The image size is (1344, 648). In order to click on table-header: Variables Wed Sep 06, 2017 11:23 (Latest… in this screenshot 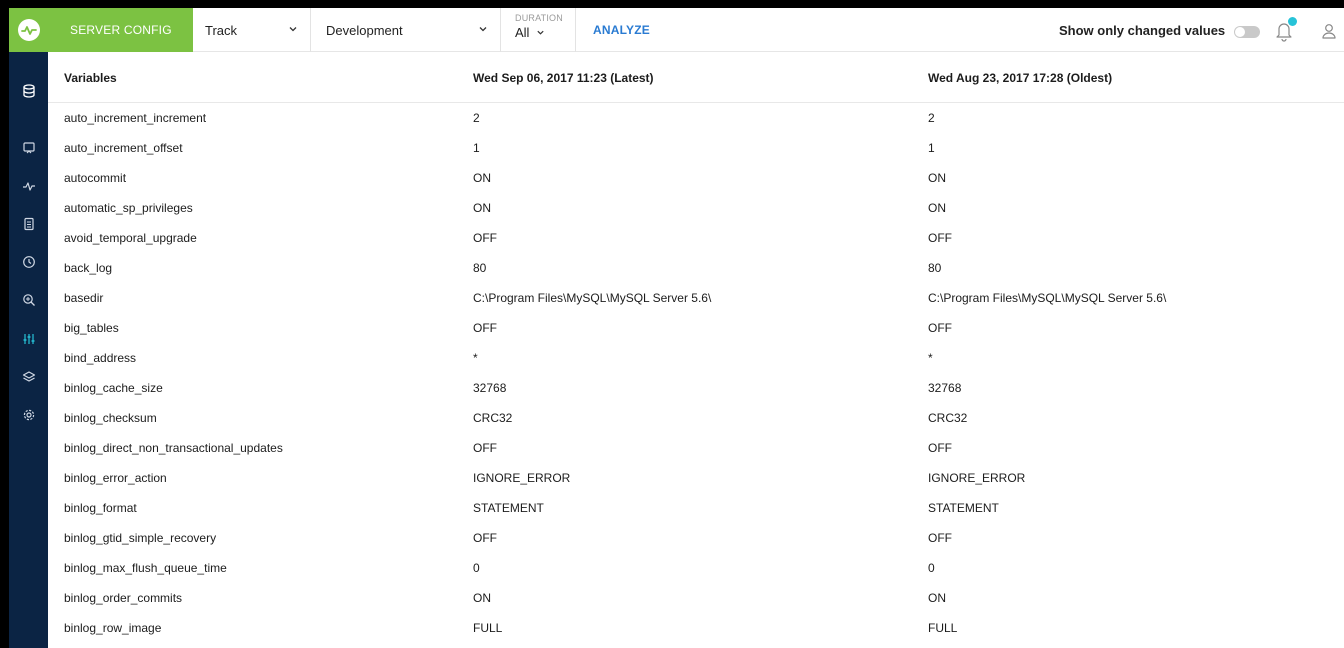, I will do `click(696, 77)`.